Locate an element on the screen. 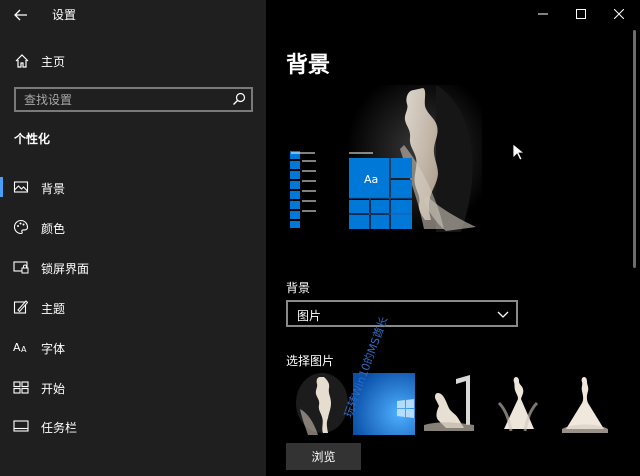 This screenshot has width=640, height=476. back-button is located at coordinates (21, 15).